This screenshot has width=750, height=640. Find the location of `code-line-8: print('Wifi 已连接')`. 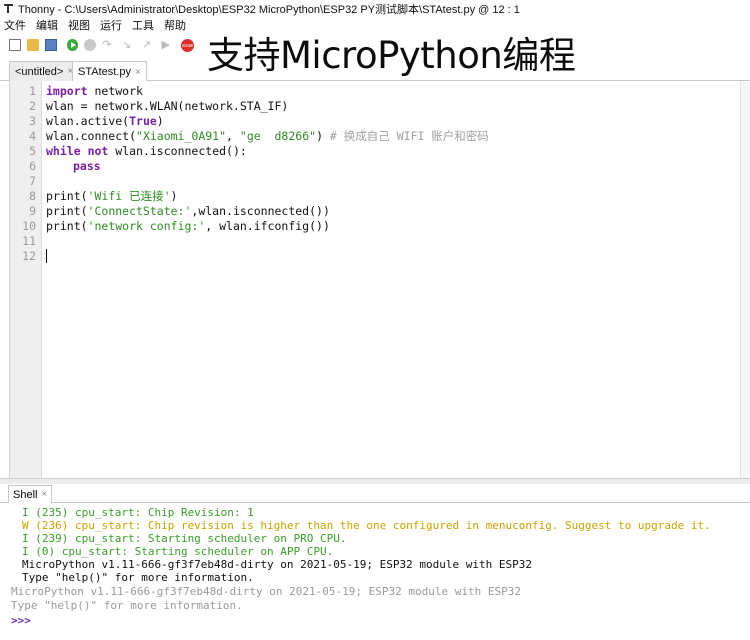

code-line-8: print('Wifi 已连接') is located at coordinates (111, 196).